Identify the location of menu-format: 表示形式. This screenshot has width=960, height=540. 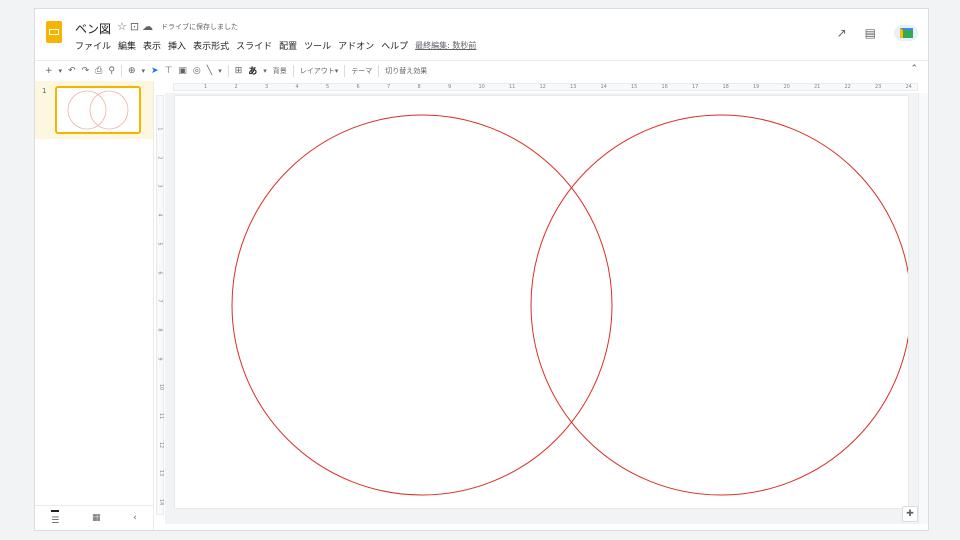
(211, 45).